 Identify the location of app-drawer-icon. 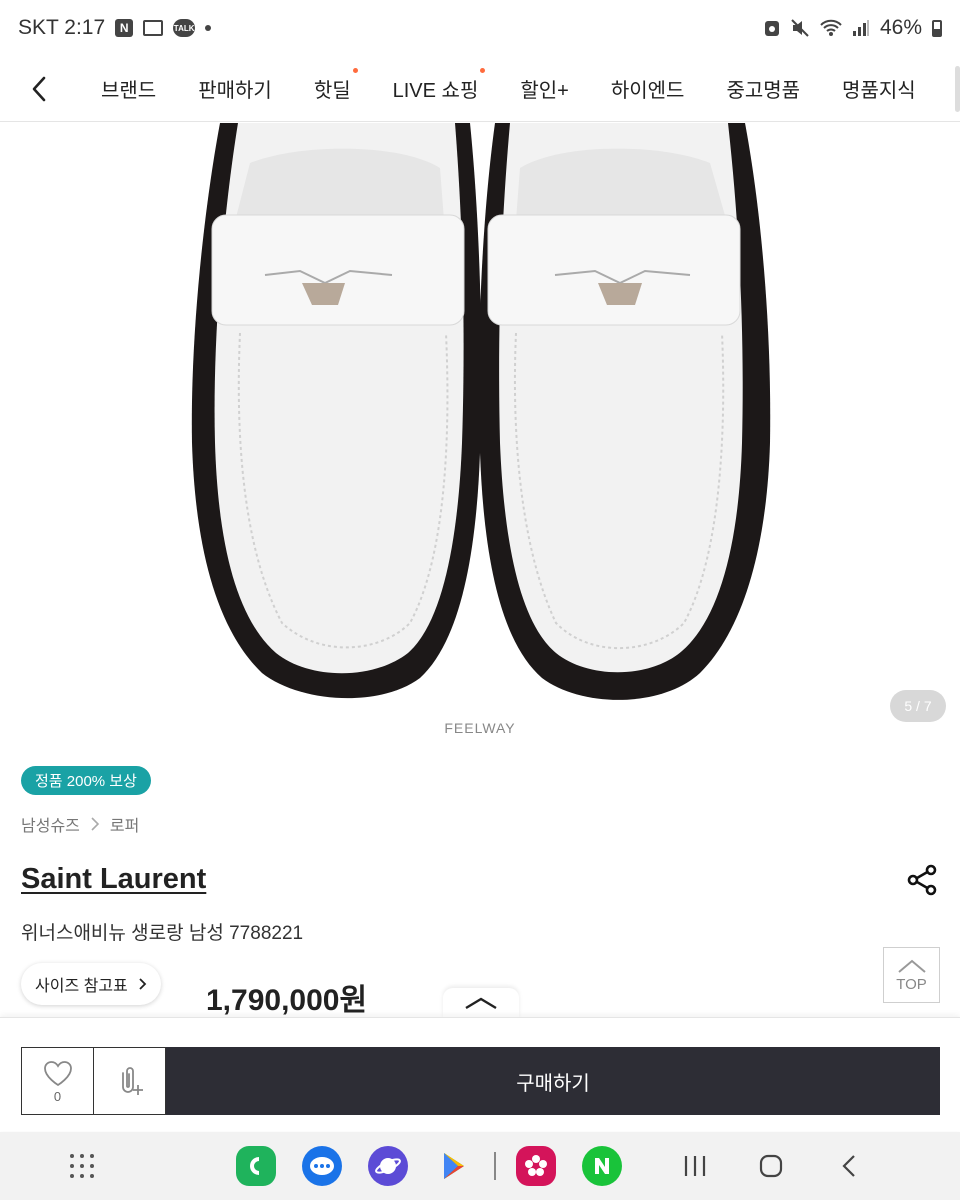
(82, 1166).